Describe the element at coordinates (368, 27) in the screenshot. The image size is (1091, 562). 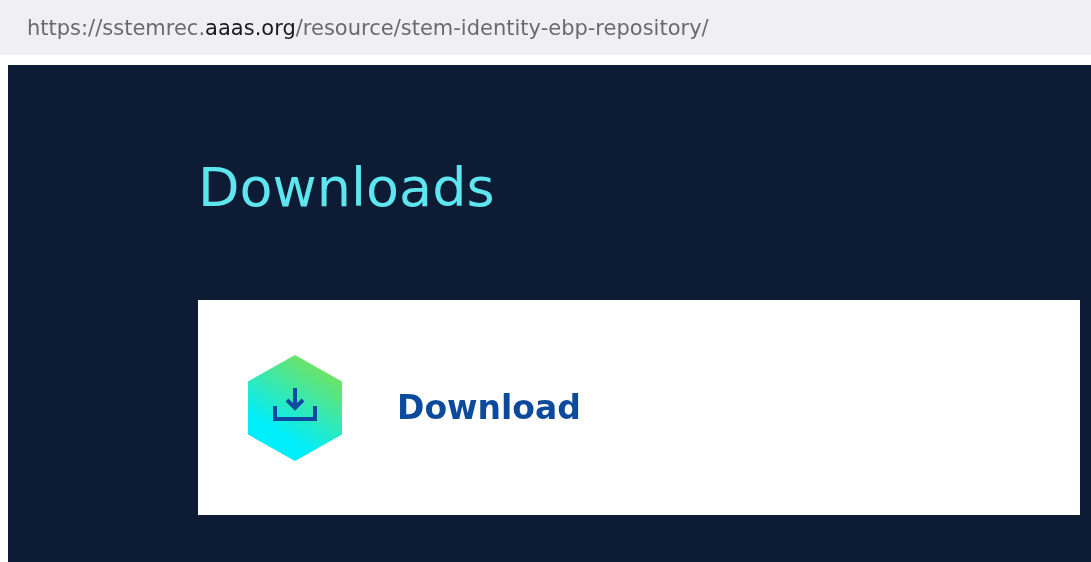
I see `url-text: https://sstemrec.aaas.org/resource/stem-identity-ebp-repository/` at that location.